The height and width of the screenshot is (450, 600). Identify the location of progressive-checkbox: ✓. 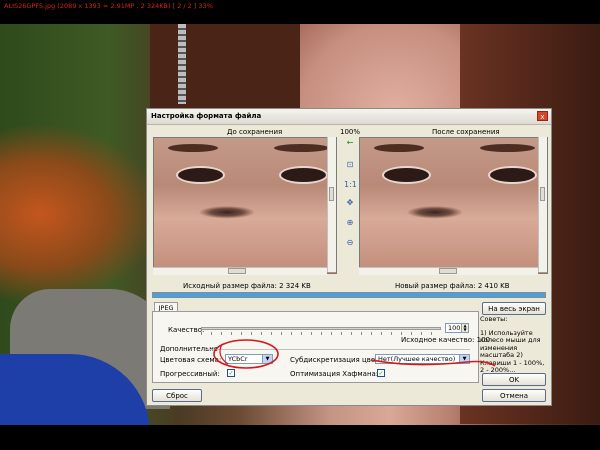
(231, 373).